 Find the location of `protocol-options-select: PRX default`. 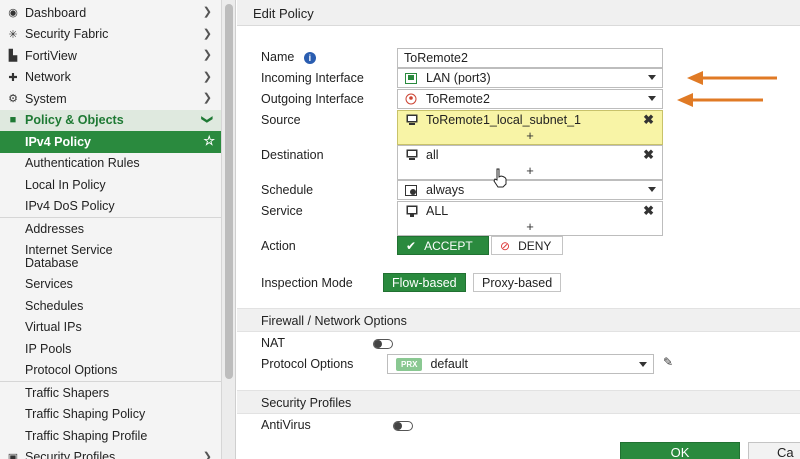

protocol-options-select: PRX default is located at coordinates (520, 364).